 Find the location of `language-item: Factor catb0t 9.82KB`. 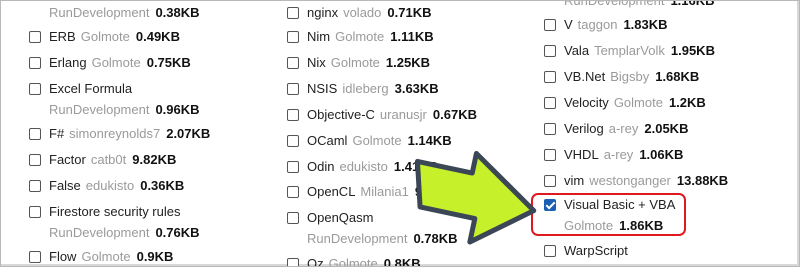

language-item: Factor catb0t 9.82KB is located at coordinates (102, 160).